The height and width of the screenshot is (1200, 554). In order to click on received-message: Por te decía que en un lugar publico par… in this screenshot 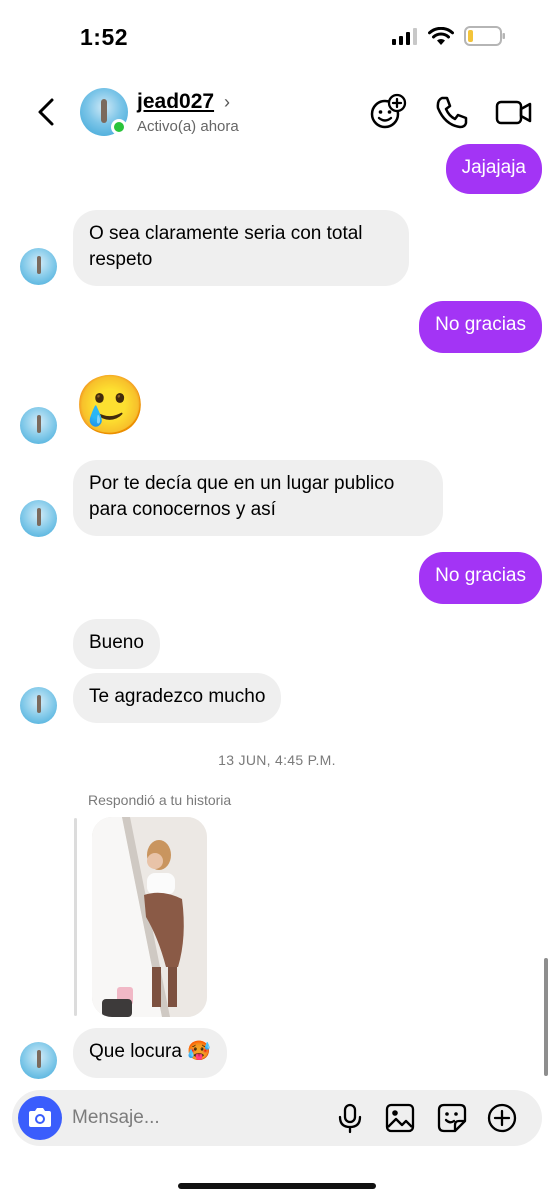, I will do `click(258, 498)`.